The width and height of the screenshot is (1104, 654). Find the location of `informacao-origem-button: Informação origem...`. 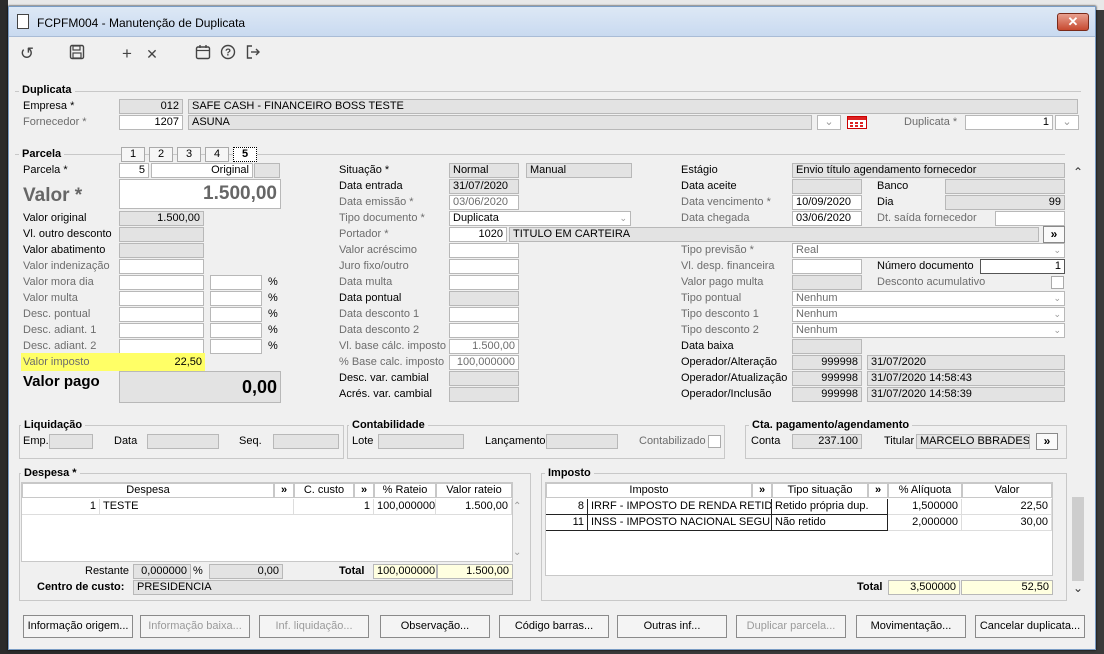

informacao-origem-button: Informação origem... is located at coordinates (78, 626).